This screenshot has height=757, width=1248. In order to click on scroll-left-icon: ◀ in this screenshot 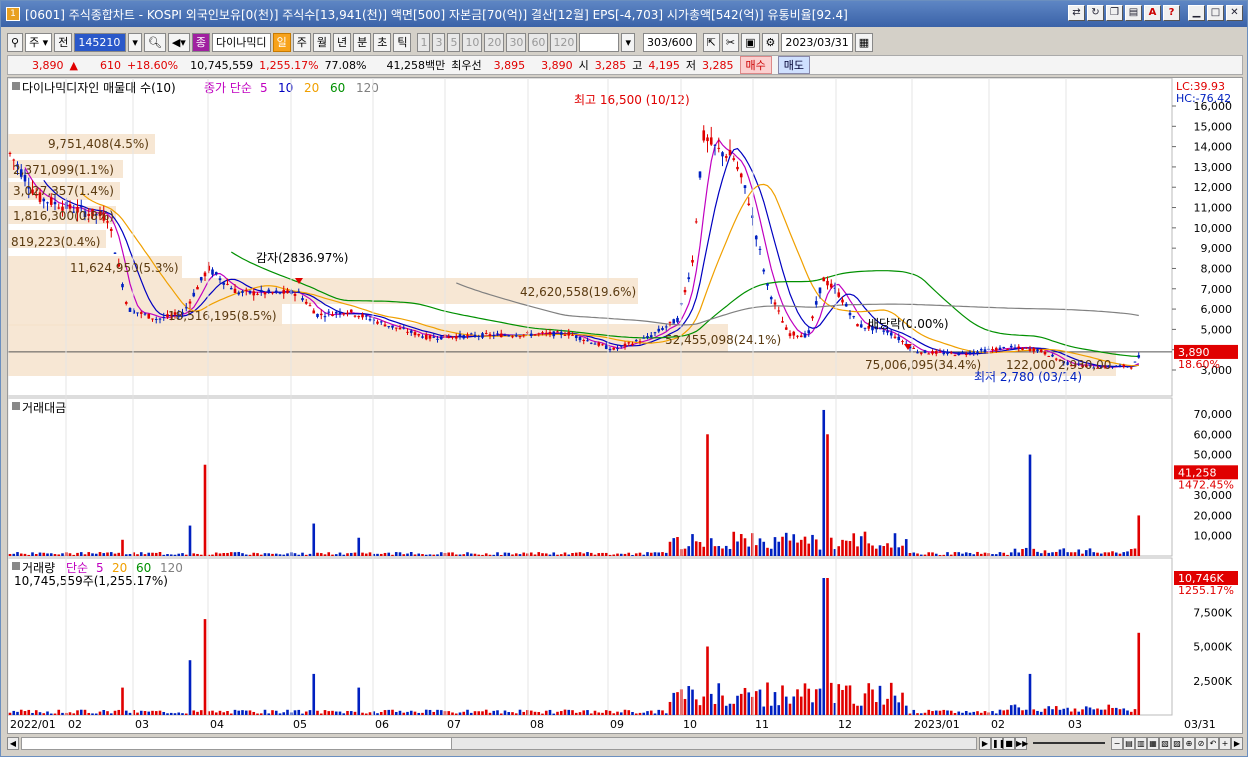, I will do `click(13, 743)`.